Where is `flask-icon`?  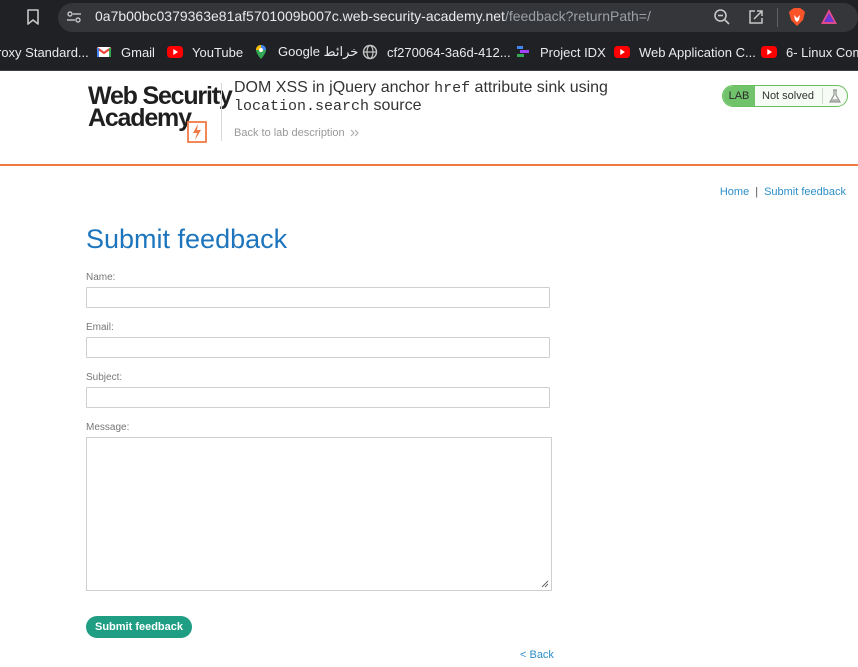
flask-icon is located at coordinates (831, 96).